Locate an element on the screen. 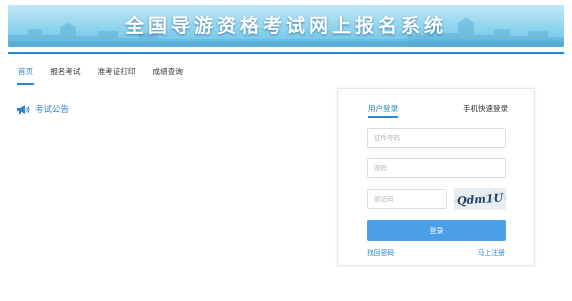 This screenshot has height=301, width=572. main-nav: 首页 报名考试 准考证打印 成绩查询 is located at coordinates (108, 77).